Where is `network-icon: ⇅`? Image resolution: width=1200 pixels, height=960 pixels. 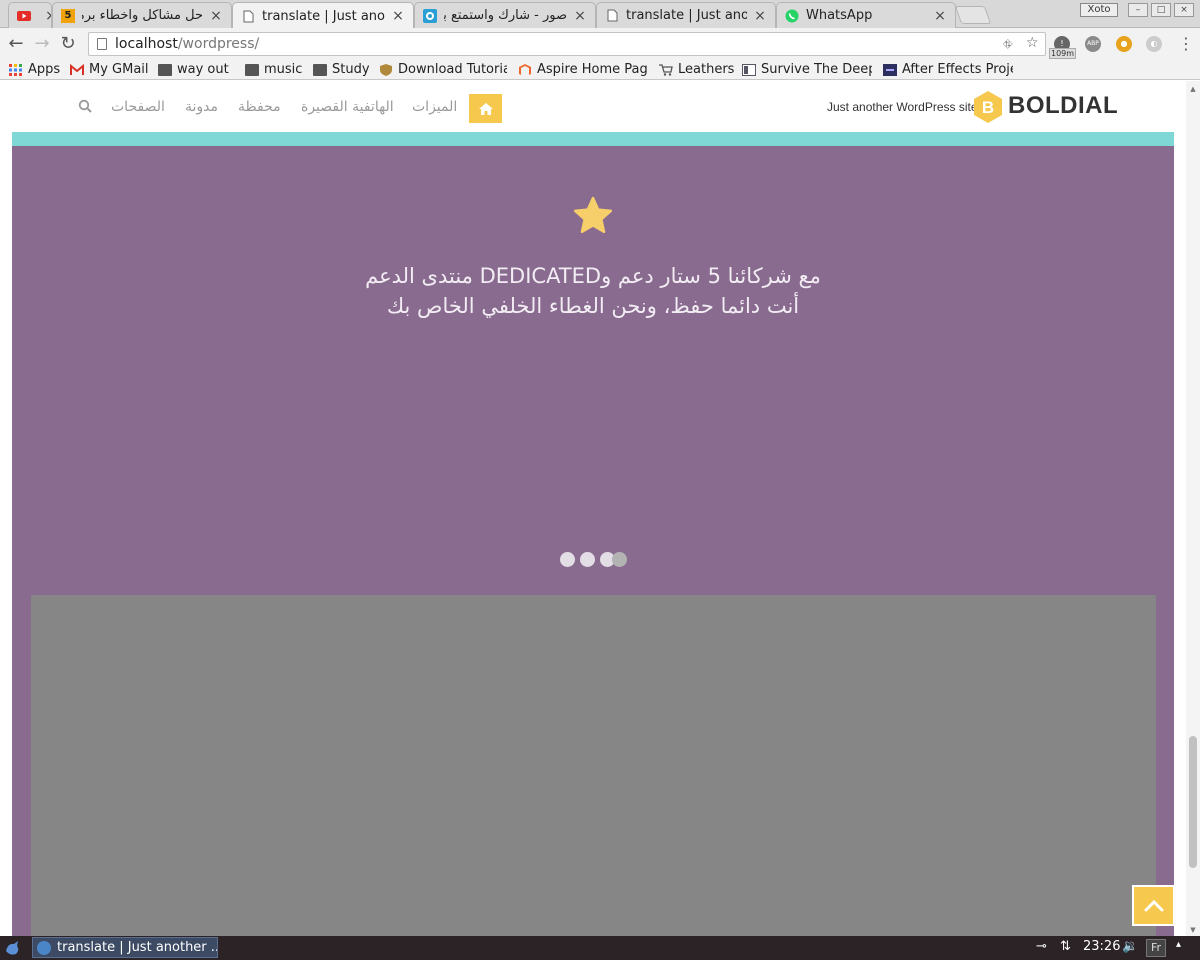 network-icon: ⇅ is located at coordinates (1065, 946).